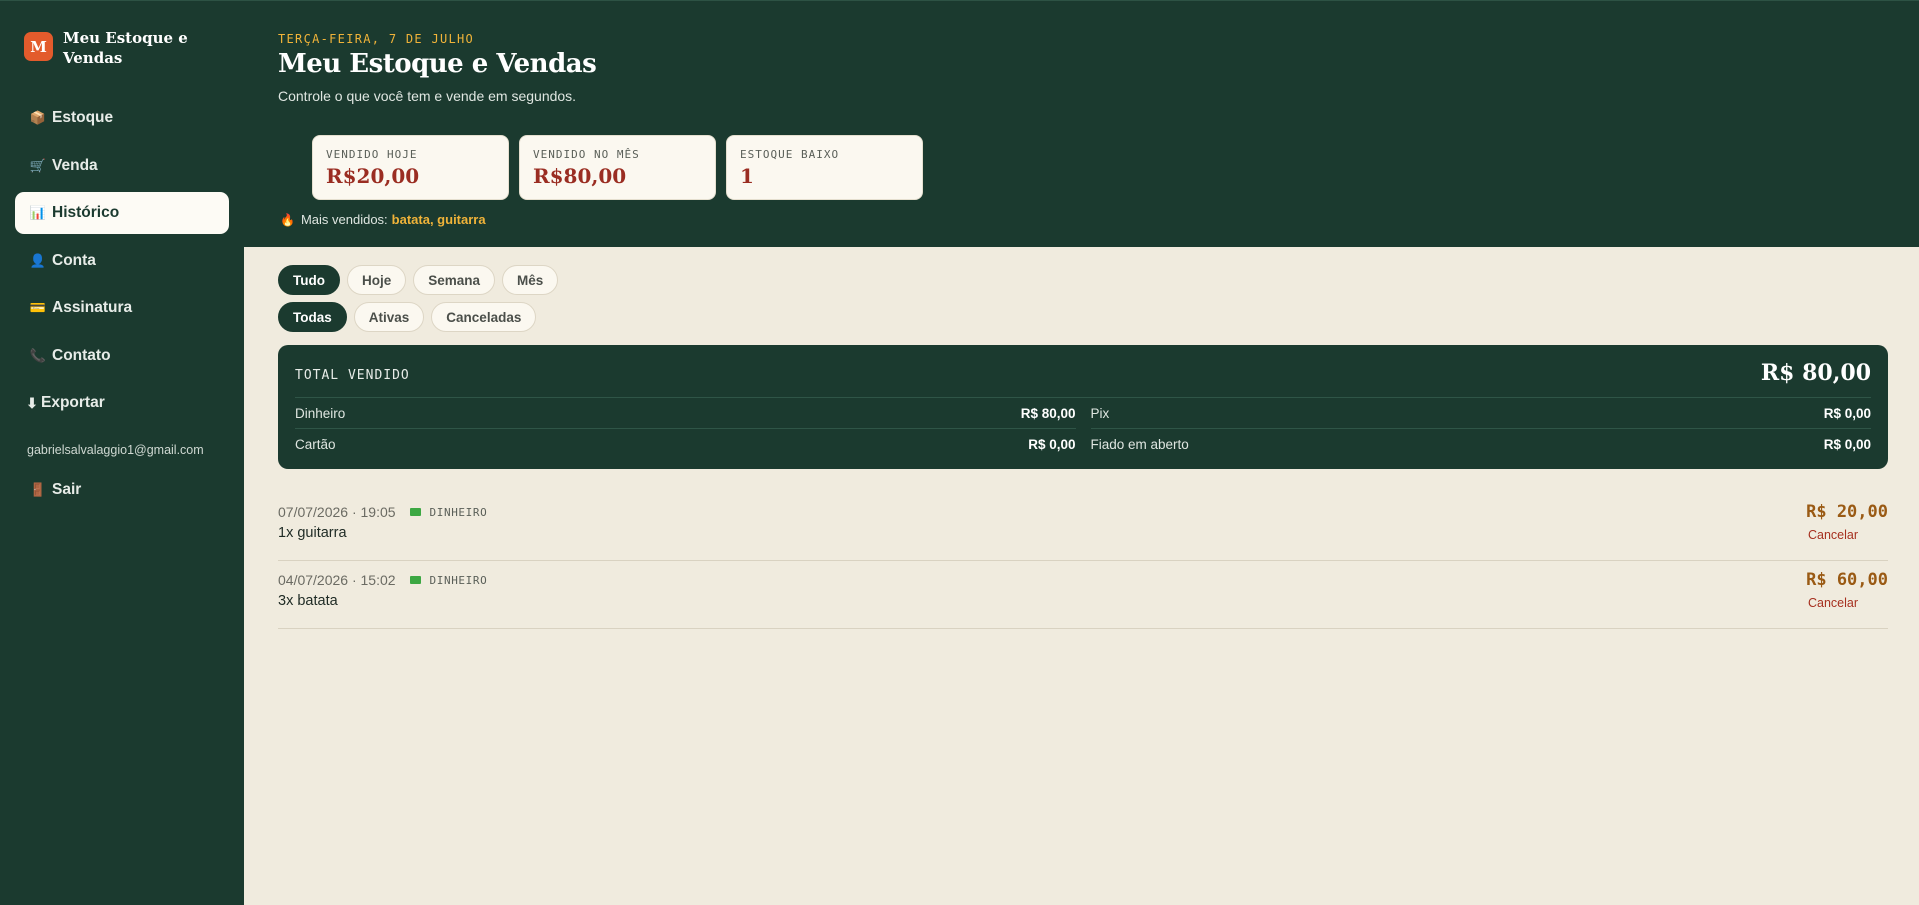  Describe the element at coordinates (344, 219) in the screenshot. I see `bestsellers-label: Mais vendidos:` at that location.